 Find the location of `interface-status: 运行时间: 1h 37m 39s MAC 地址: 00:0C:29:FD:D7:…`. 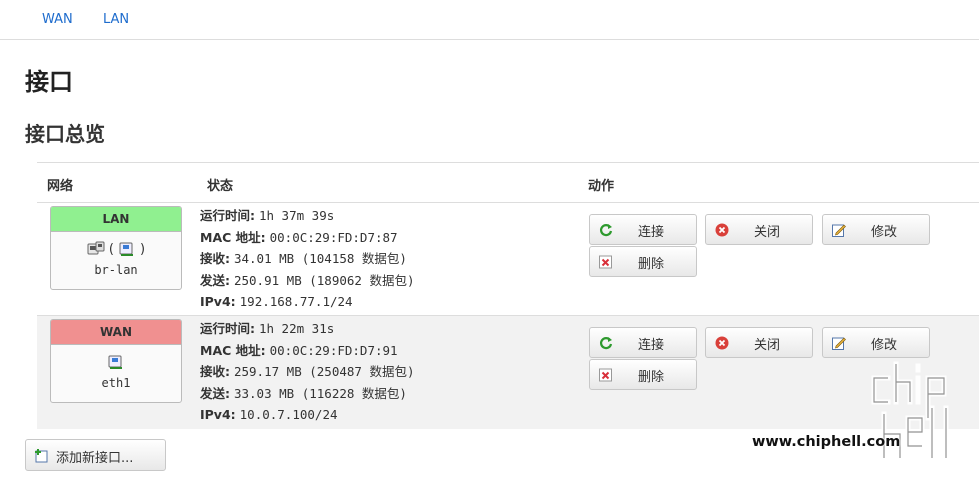

interface-status: 运行时间: 1h 37m 39s MAC 地址: 00:0C:29:FD:D7:… is located at coordinates (307, 259).